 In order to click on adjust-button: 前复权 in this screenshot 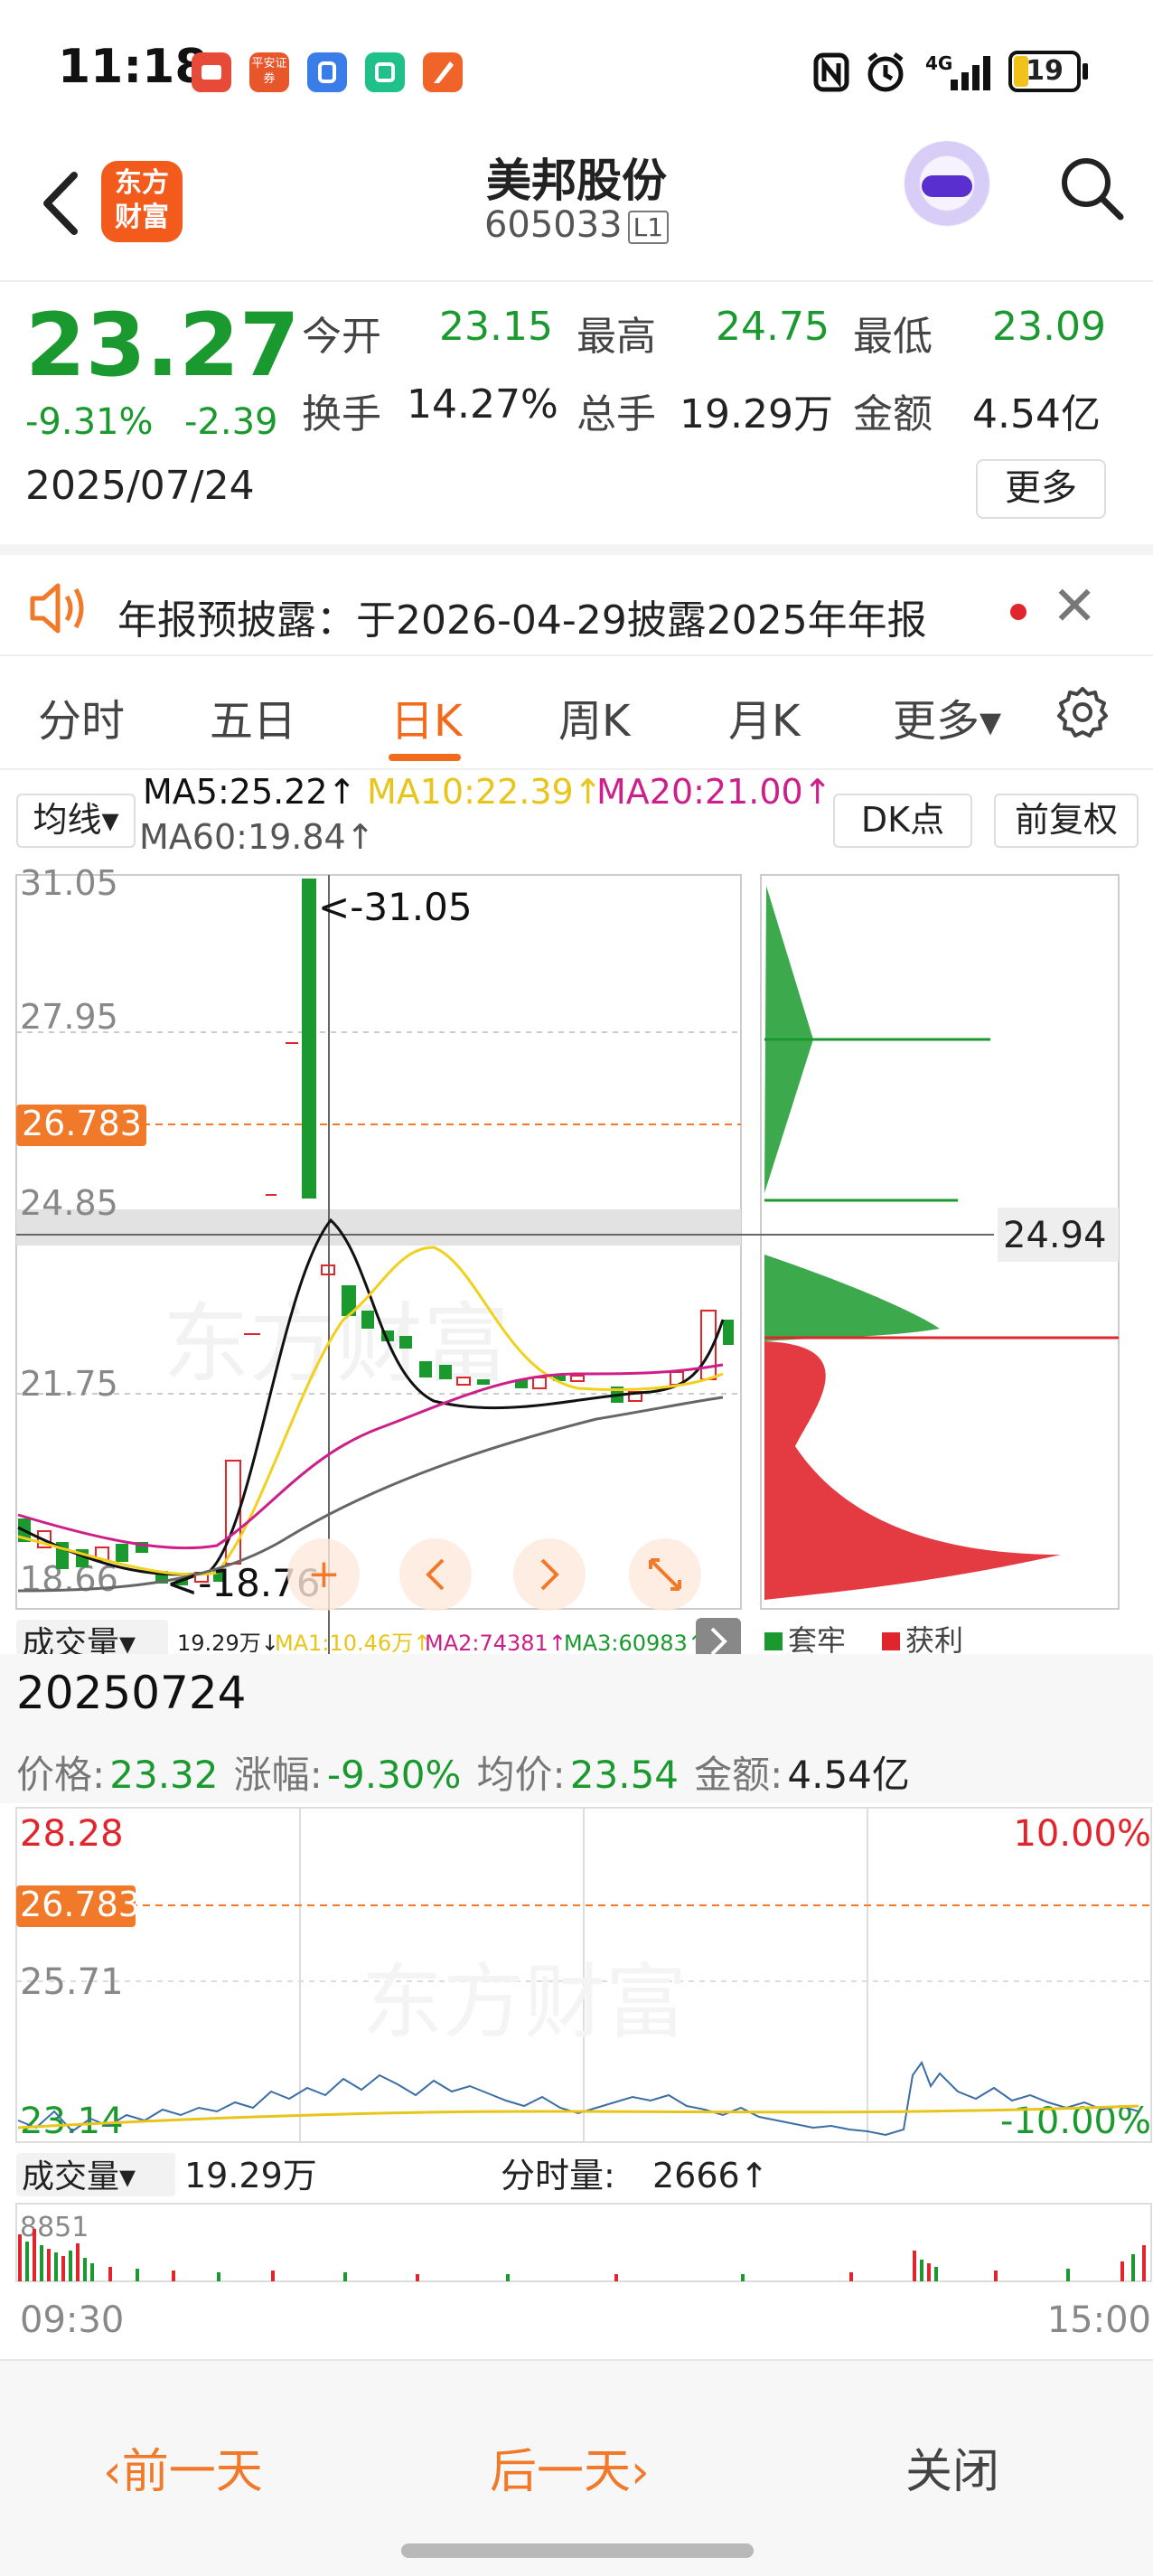, I will do `click(1066, 821)`.